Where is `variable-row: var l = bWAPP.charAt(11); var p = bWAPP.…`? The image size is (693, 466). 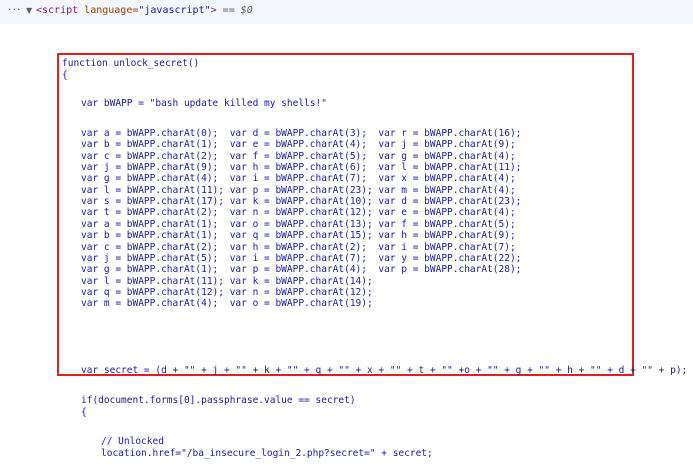
variable-row: var l = bWAPP.charAt(11); var p = bWAPP.… is located at coordinates (298, 190).